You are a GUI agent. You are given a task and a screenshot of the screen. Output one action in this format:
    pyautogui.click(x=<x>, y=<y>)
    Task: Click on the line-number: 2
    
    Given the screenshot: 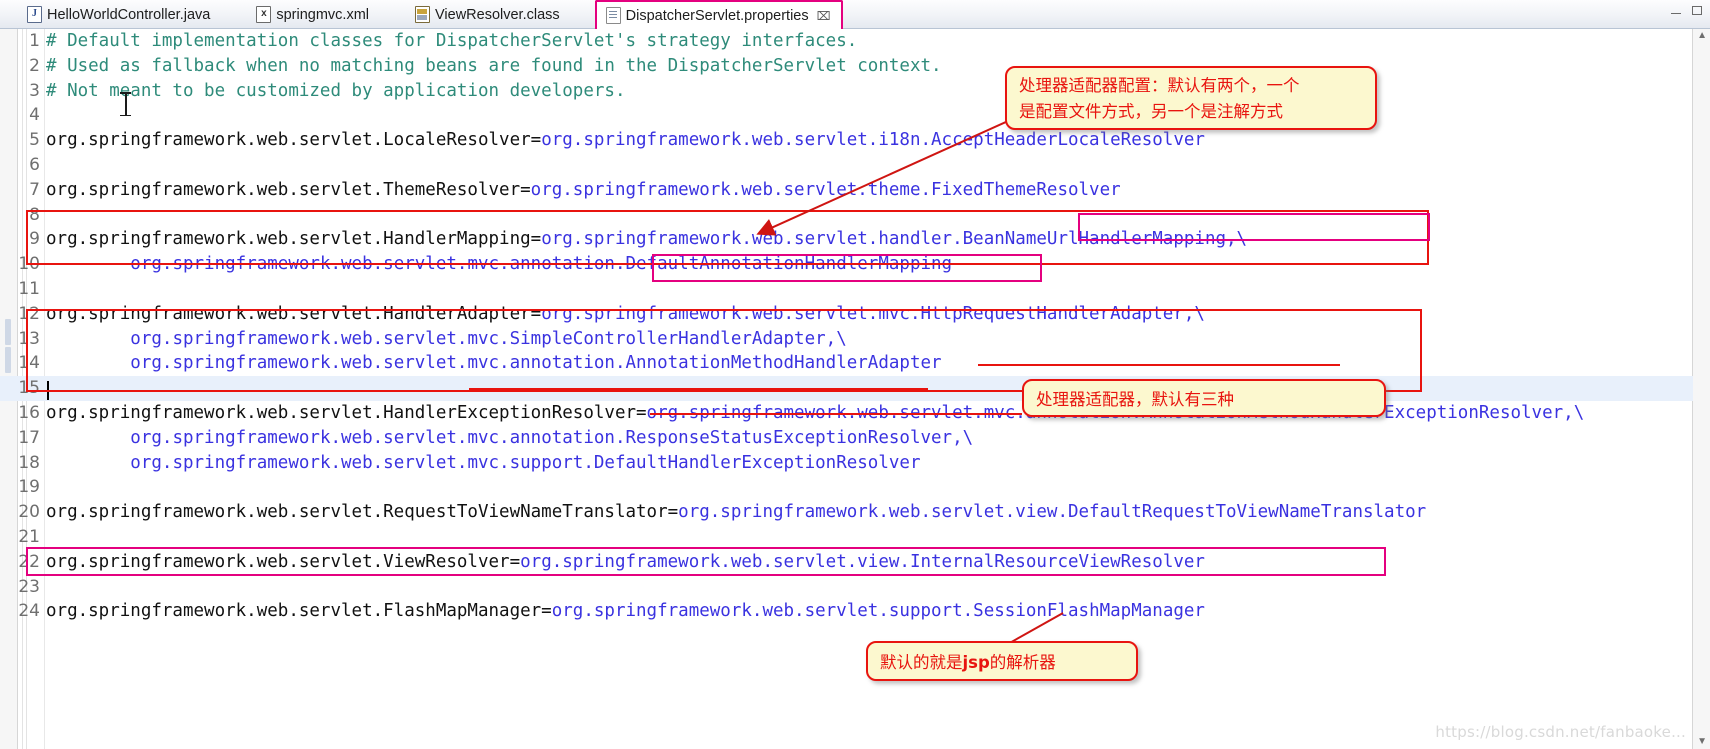 What is the action you would take?
    pyautogui.click(x=34, y=65)
    